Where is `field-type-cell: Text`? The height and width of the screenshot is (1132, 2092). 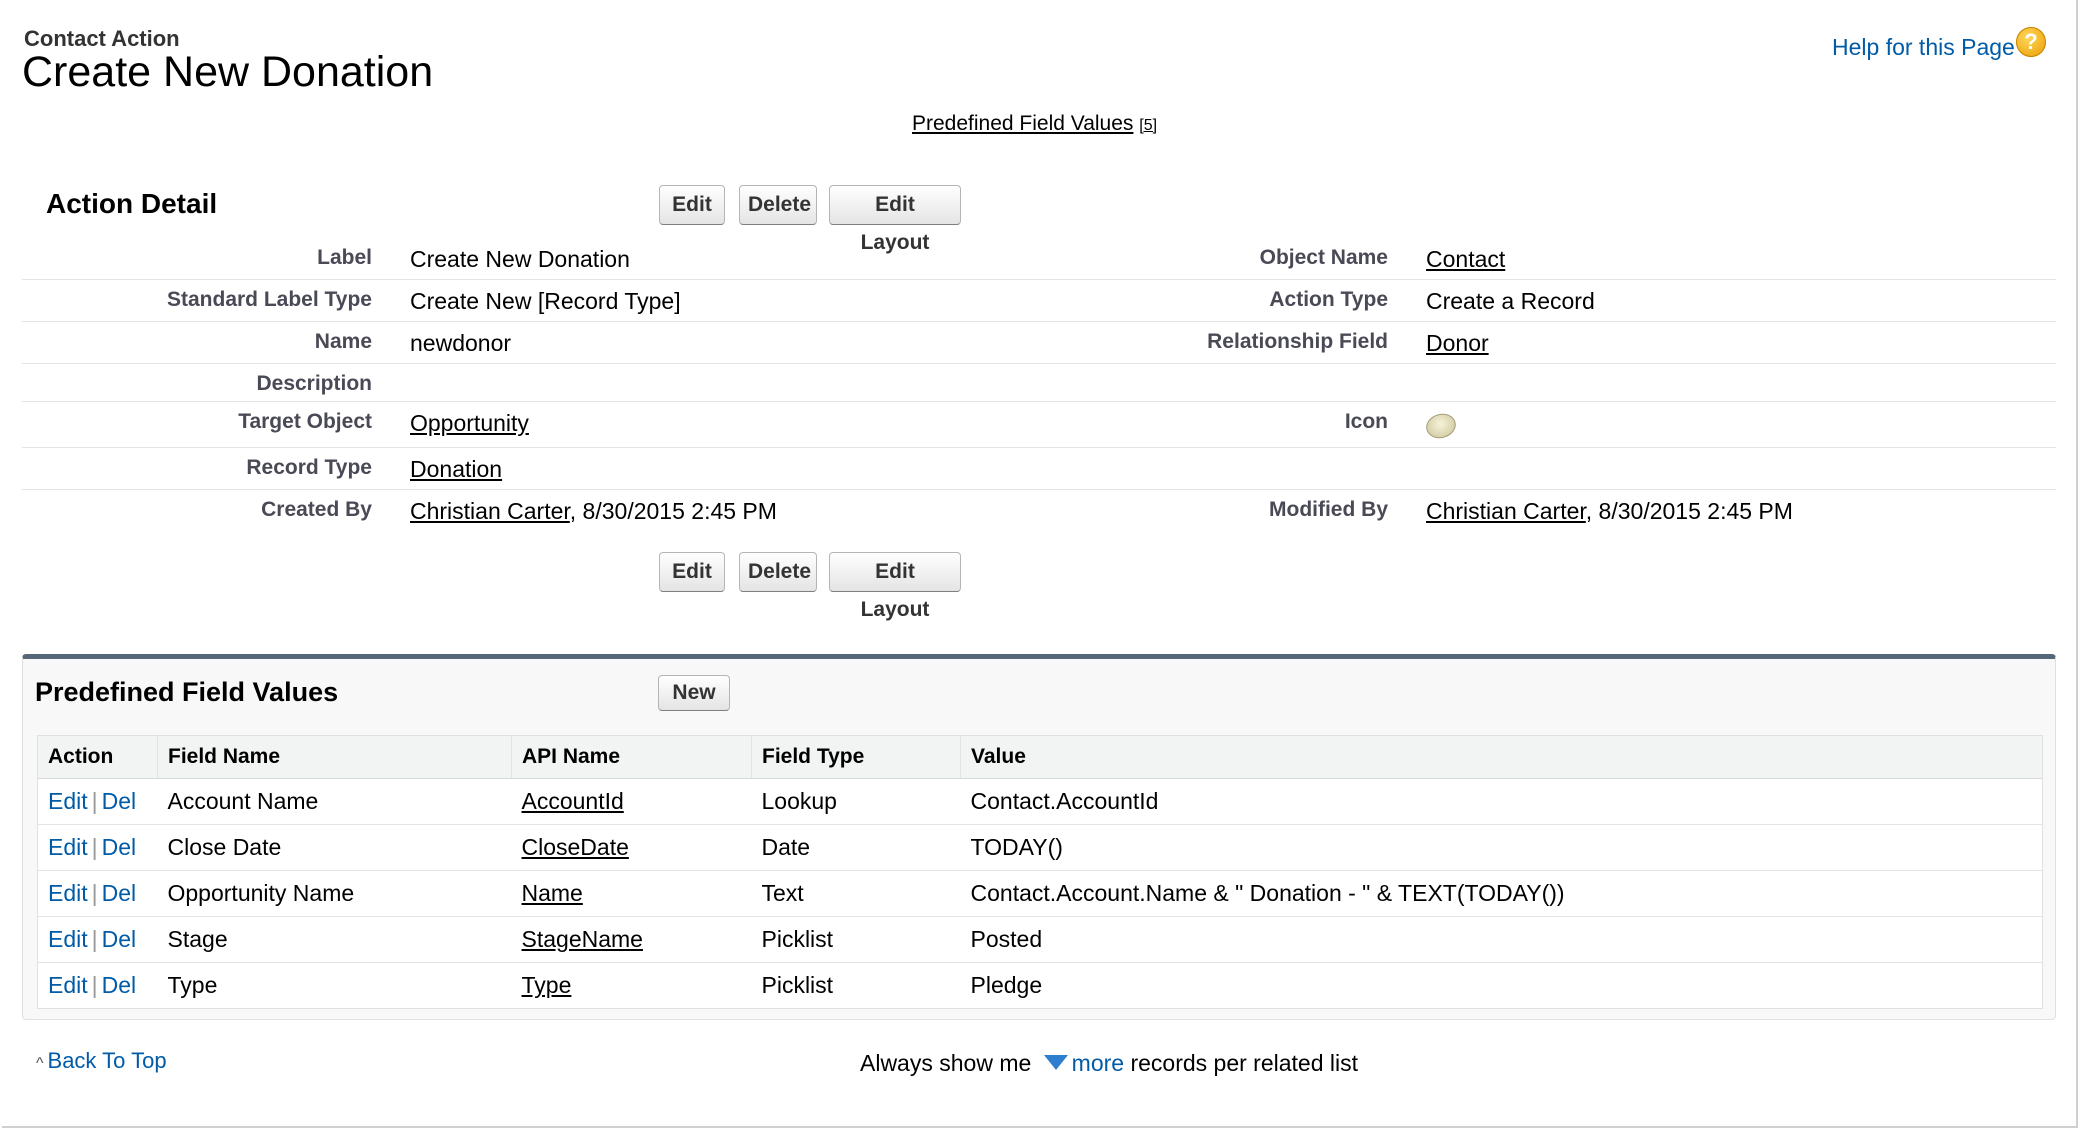 field-type-cell: Text is located at coordinates (856, 893).